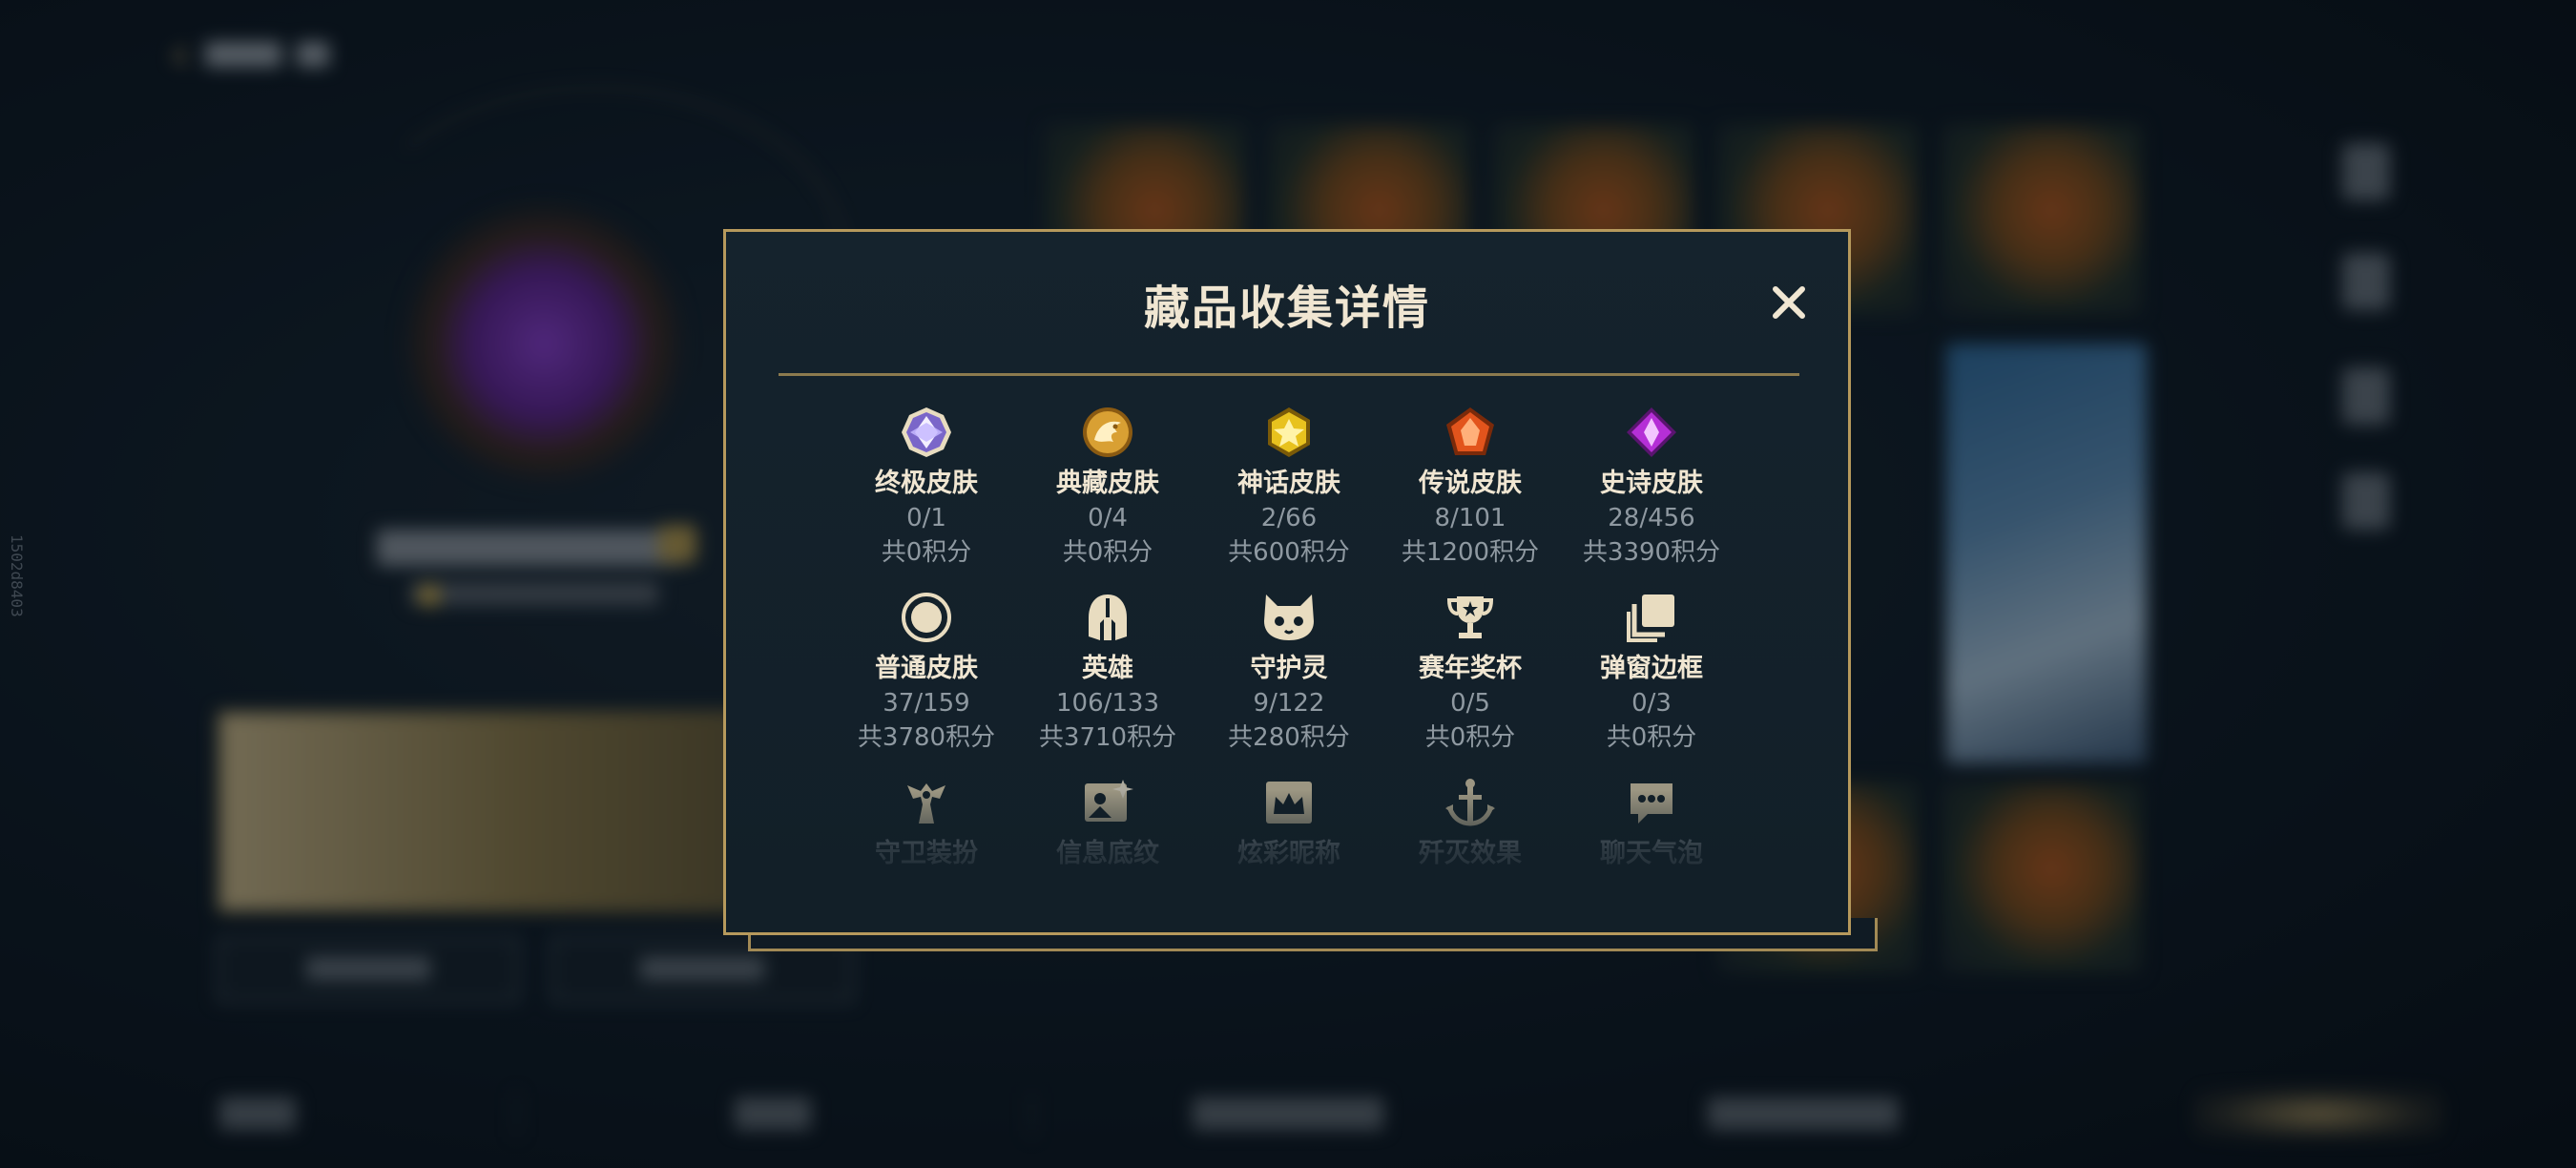  I want to click on champion-helmet-icon, so click(1108, 617).